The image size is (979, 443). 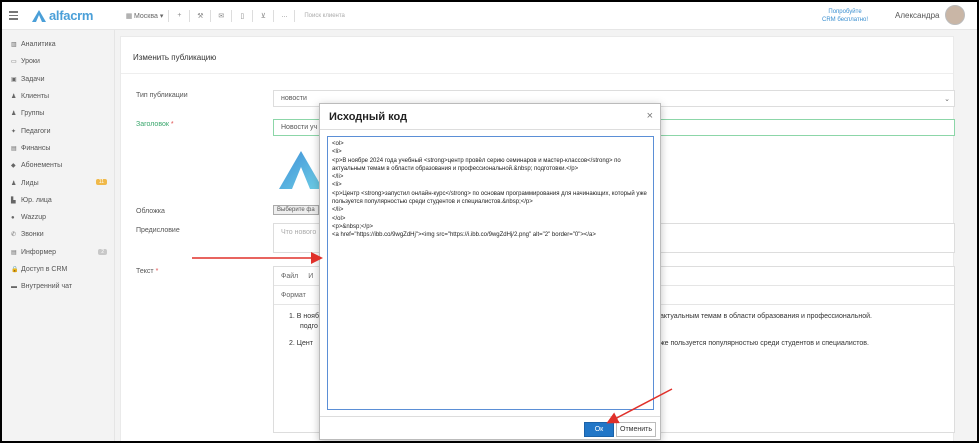 What do you see at coordinates (34, 218) in the screenshot?
I see `sidebar-item-label: Wazzup` at bounding box center [34, 218].